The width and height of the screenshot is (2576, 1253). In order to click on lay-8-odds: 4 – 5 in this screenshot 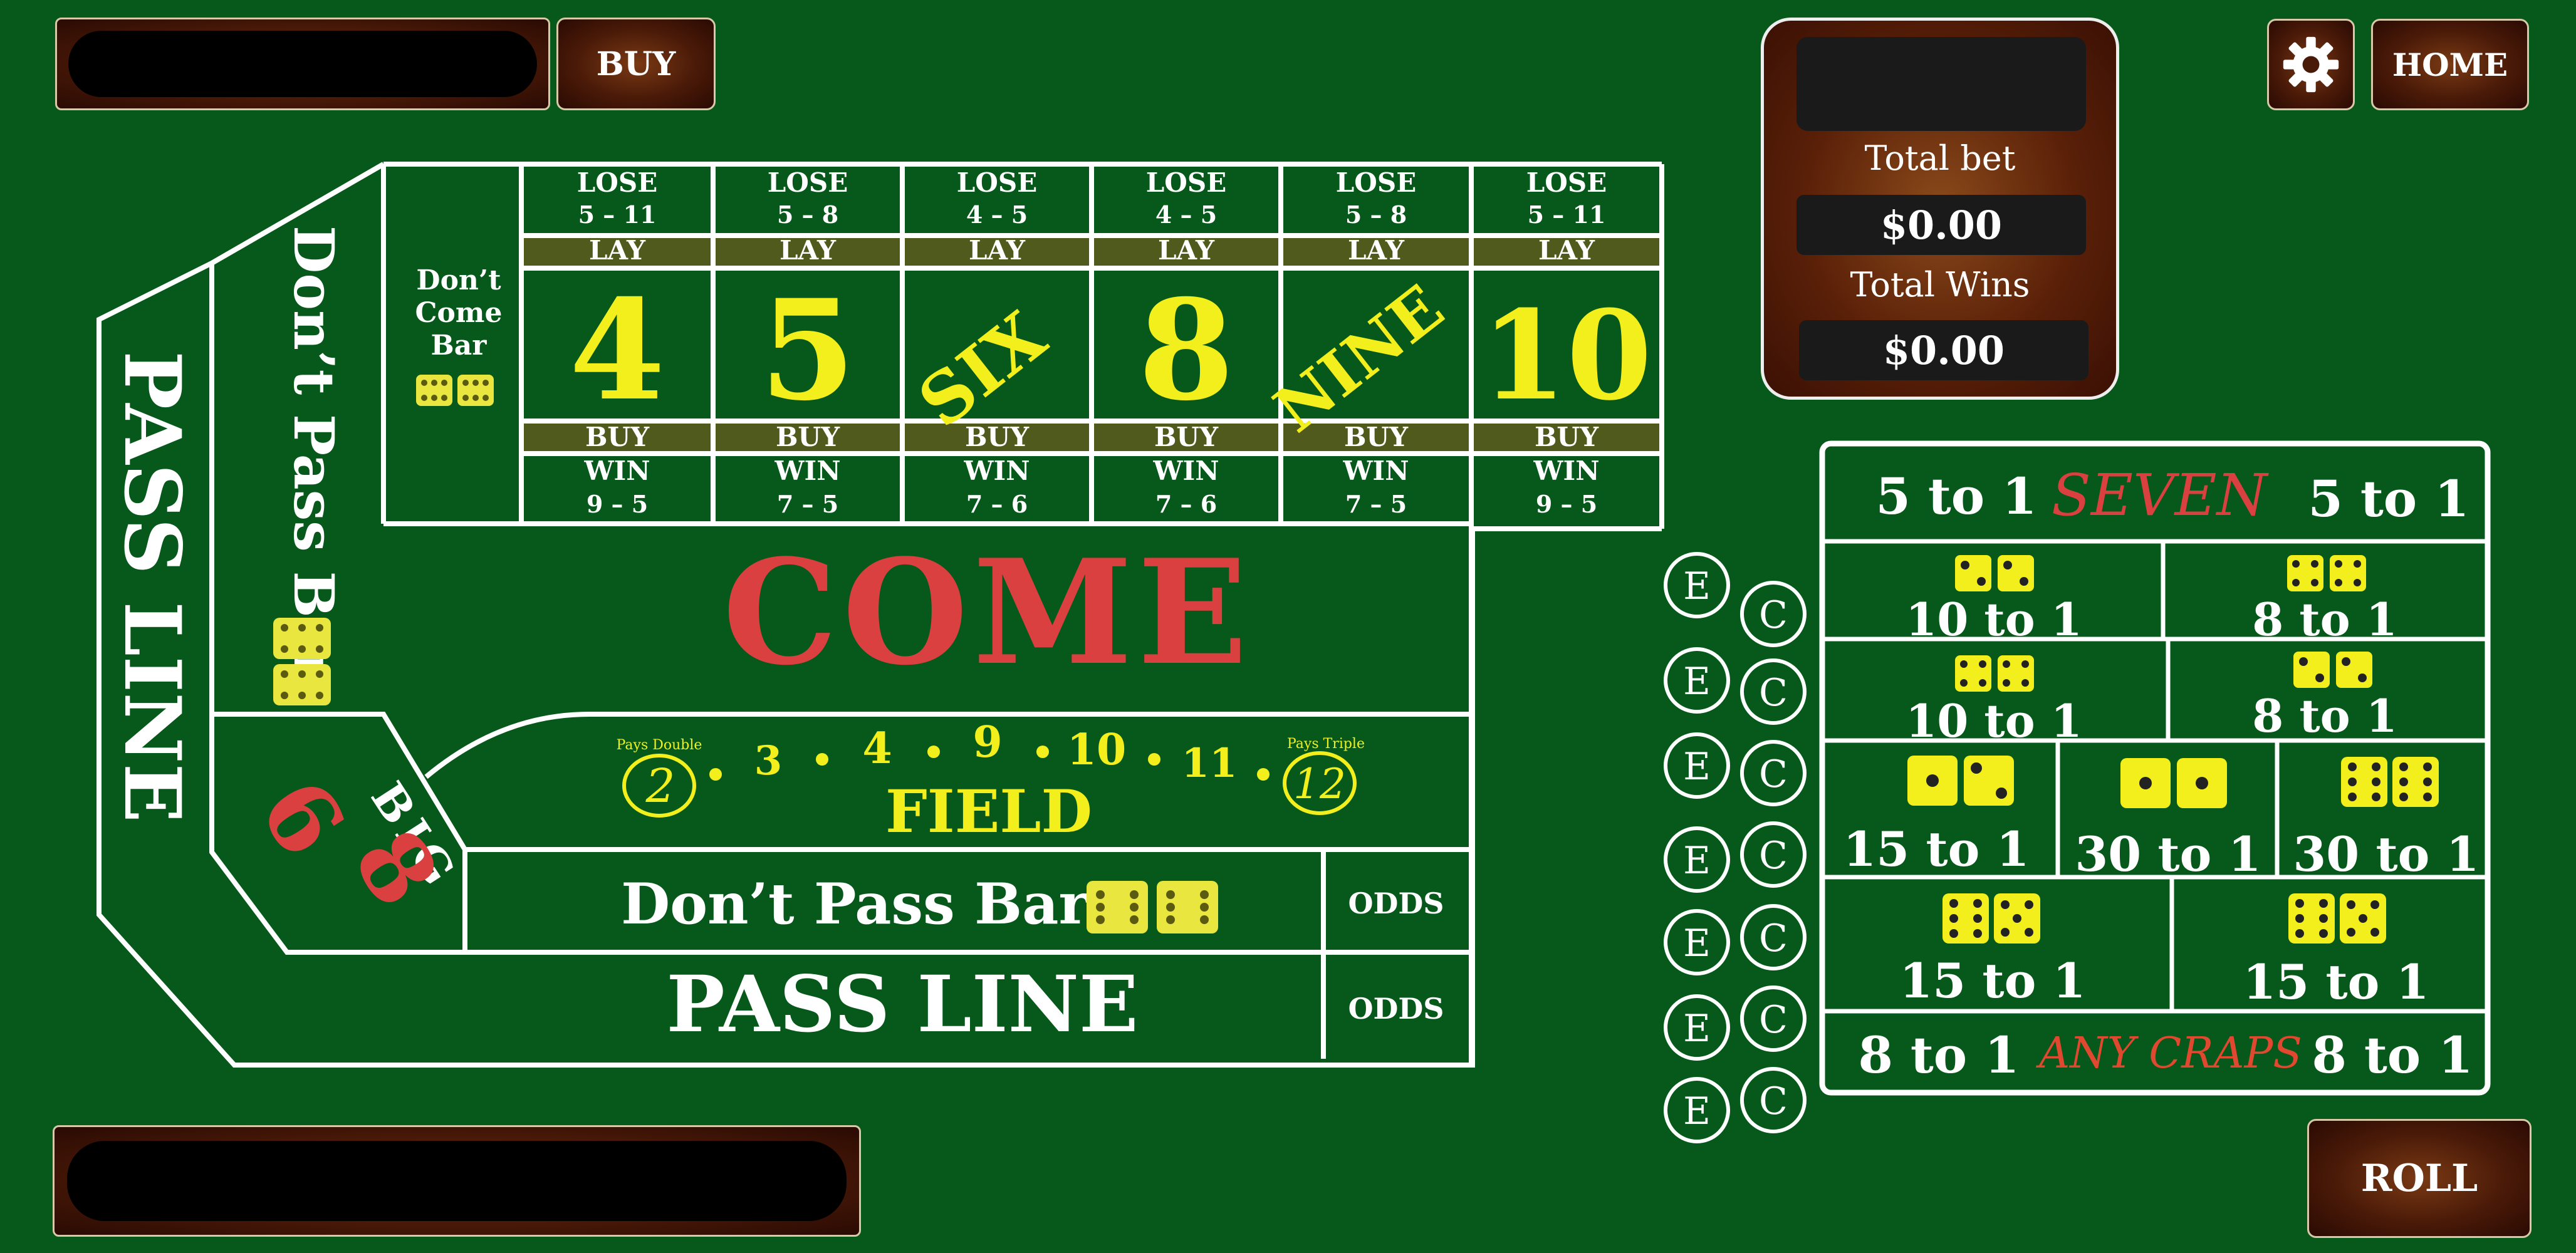, I will do `click(1186, 214)`.